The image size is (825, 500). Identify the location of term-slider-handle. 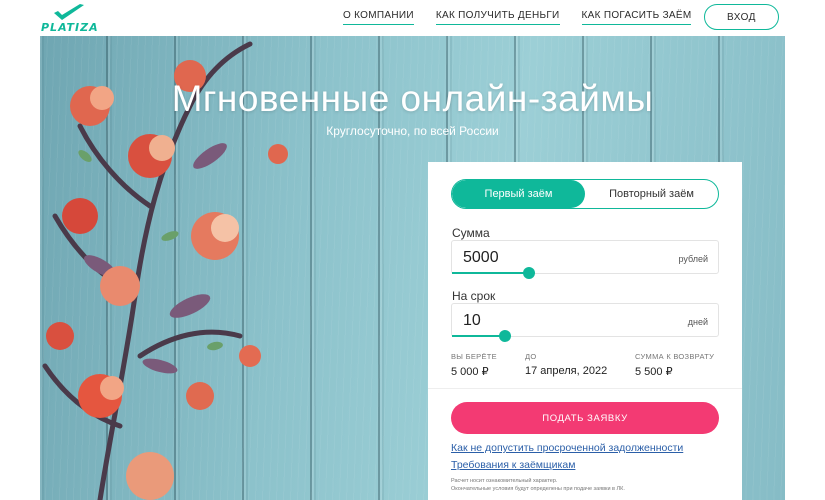
(505, 336).